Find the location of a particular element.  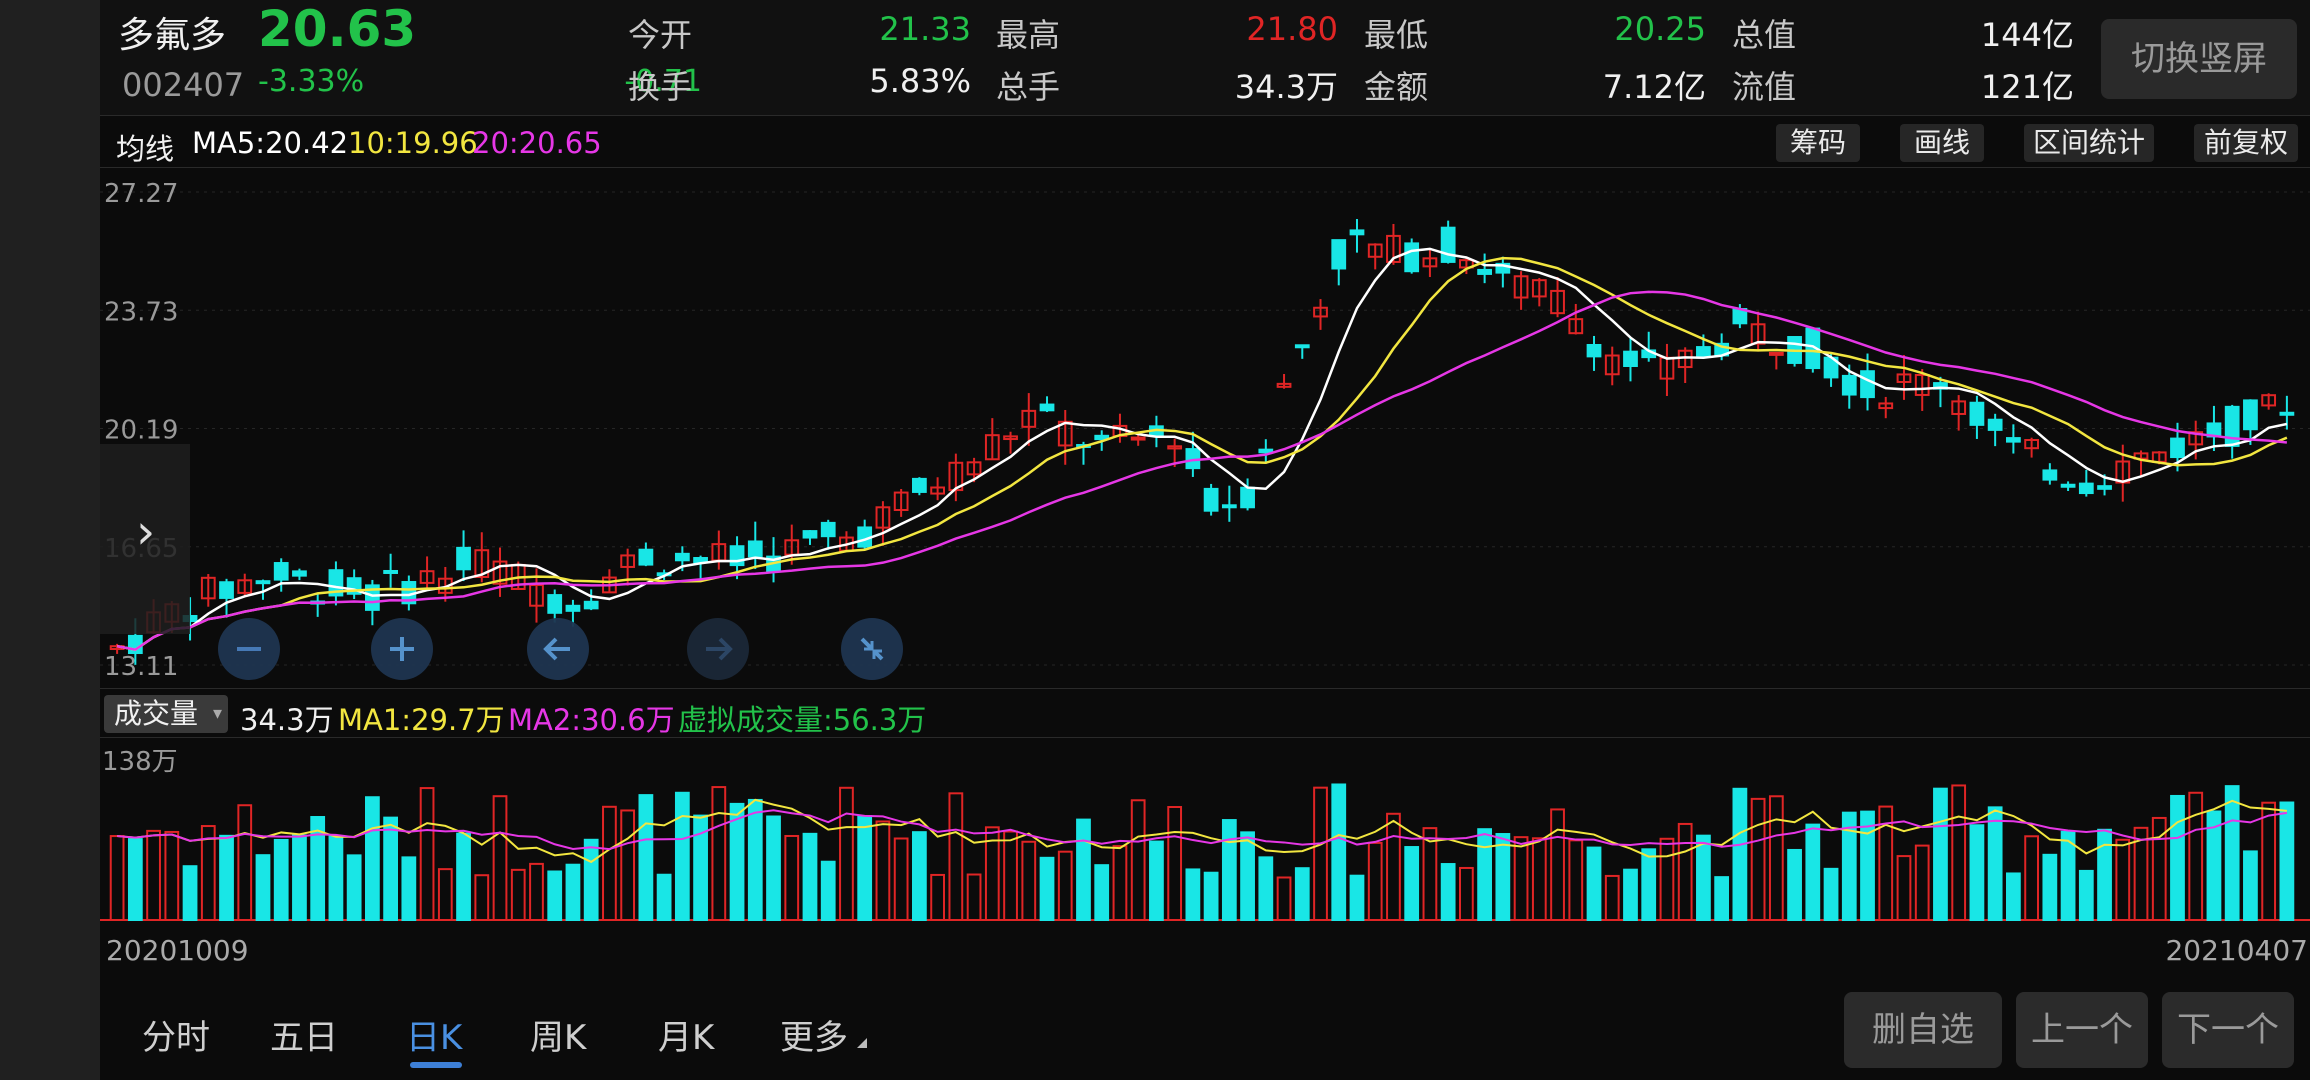

indicator-select-label: 成交量 is located at coordinates (156, 713).